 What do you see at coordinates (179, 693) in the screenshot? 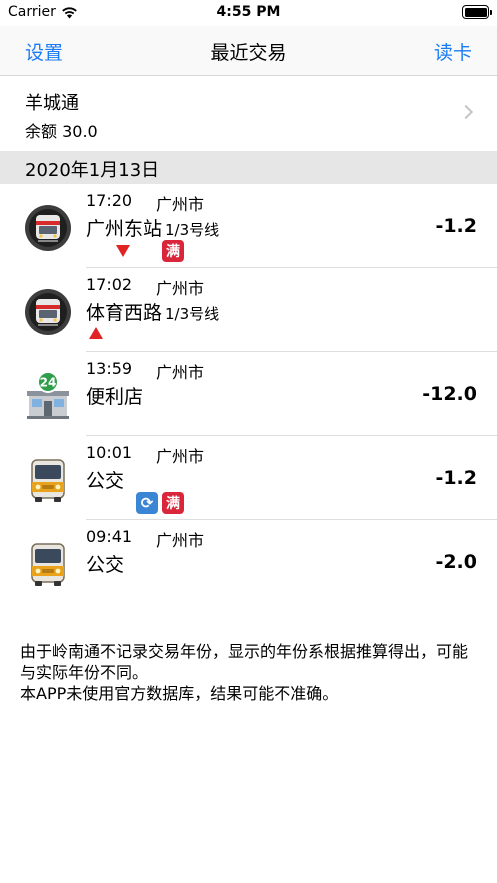
I see `disclaimer-line-2: 本APP未使用官方数据库，结果可能不准确。` at bounding box center [179, 693].